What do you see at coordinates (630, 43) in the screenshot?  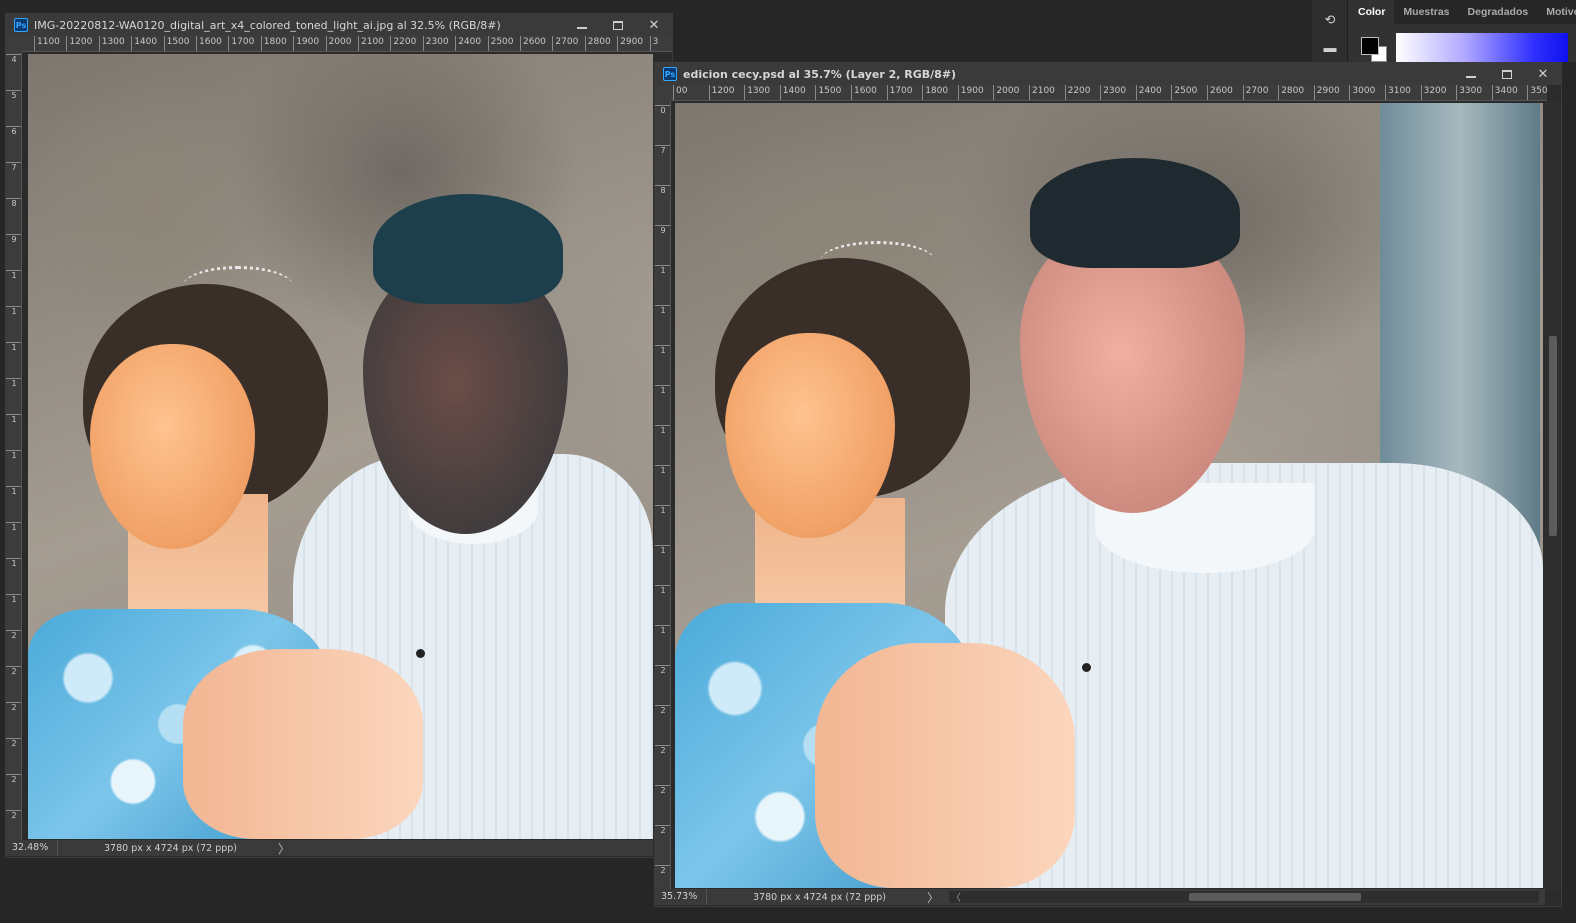 I see `ruler-tick-label: 2900` at bounding box center [630, 43].